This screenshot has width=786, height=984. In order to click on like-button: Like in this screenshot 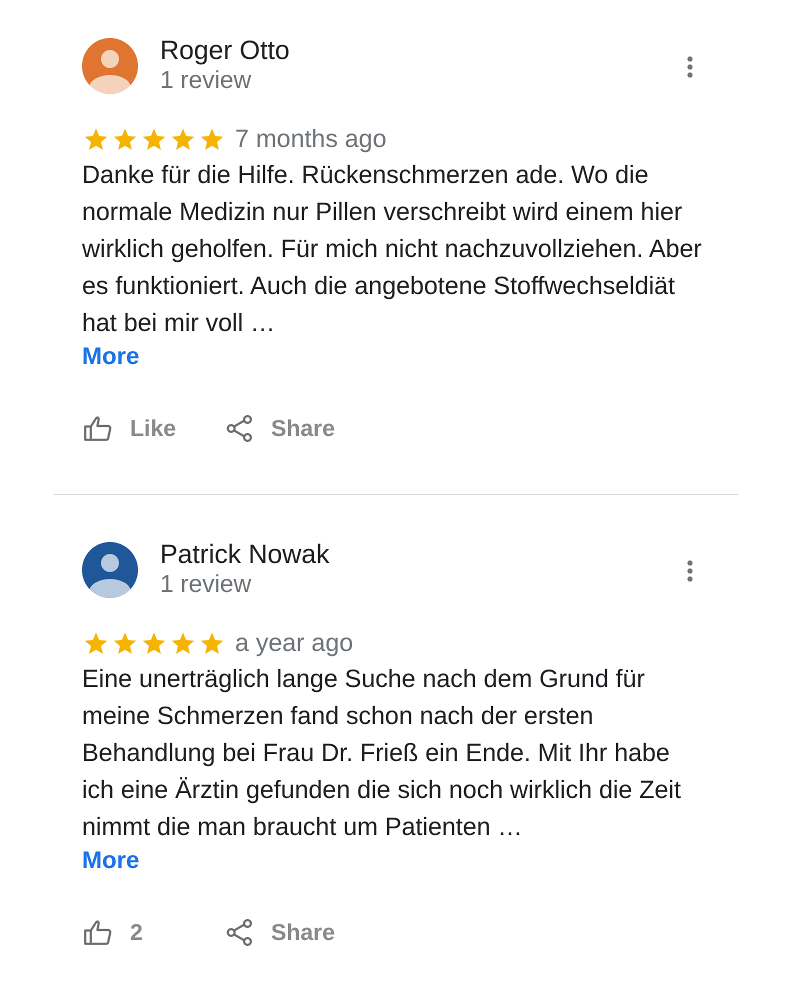, I will do `click(155, 428)`.